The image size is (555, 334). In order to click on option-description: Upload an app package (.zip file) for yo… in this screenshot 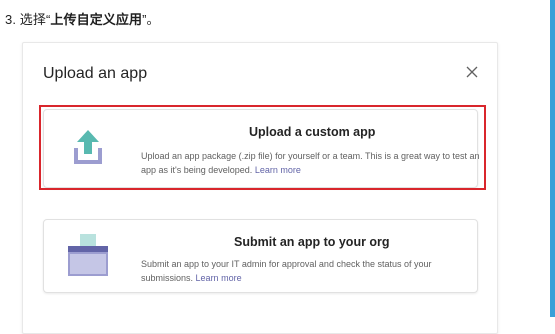, I will do `click(310, 163)`.